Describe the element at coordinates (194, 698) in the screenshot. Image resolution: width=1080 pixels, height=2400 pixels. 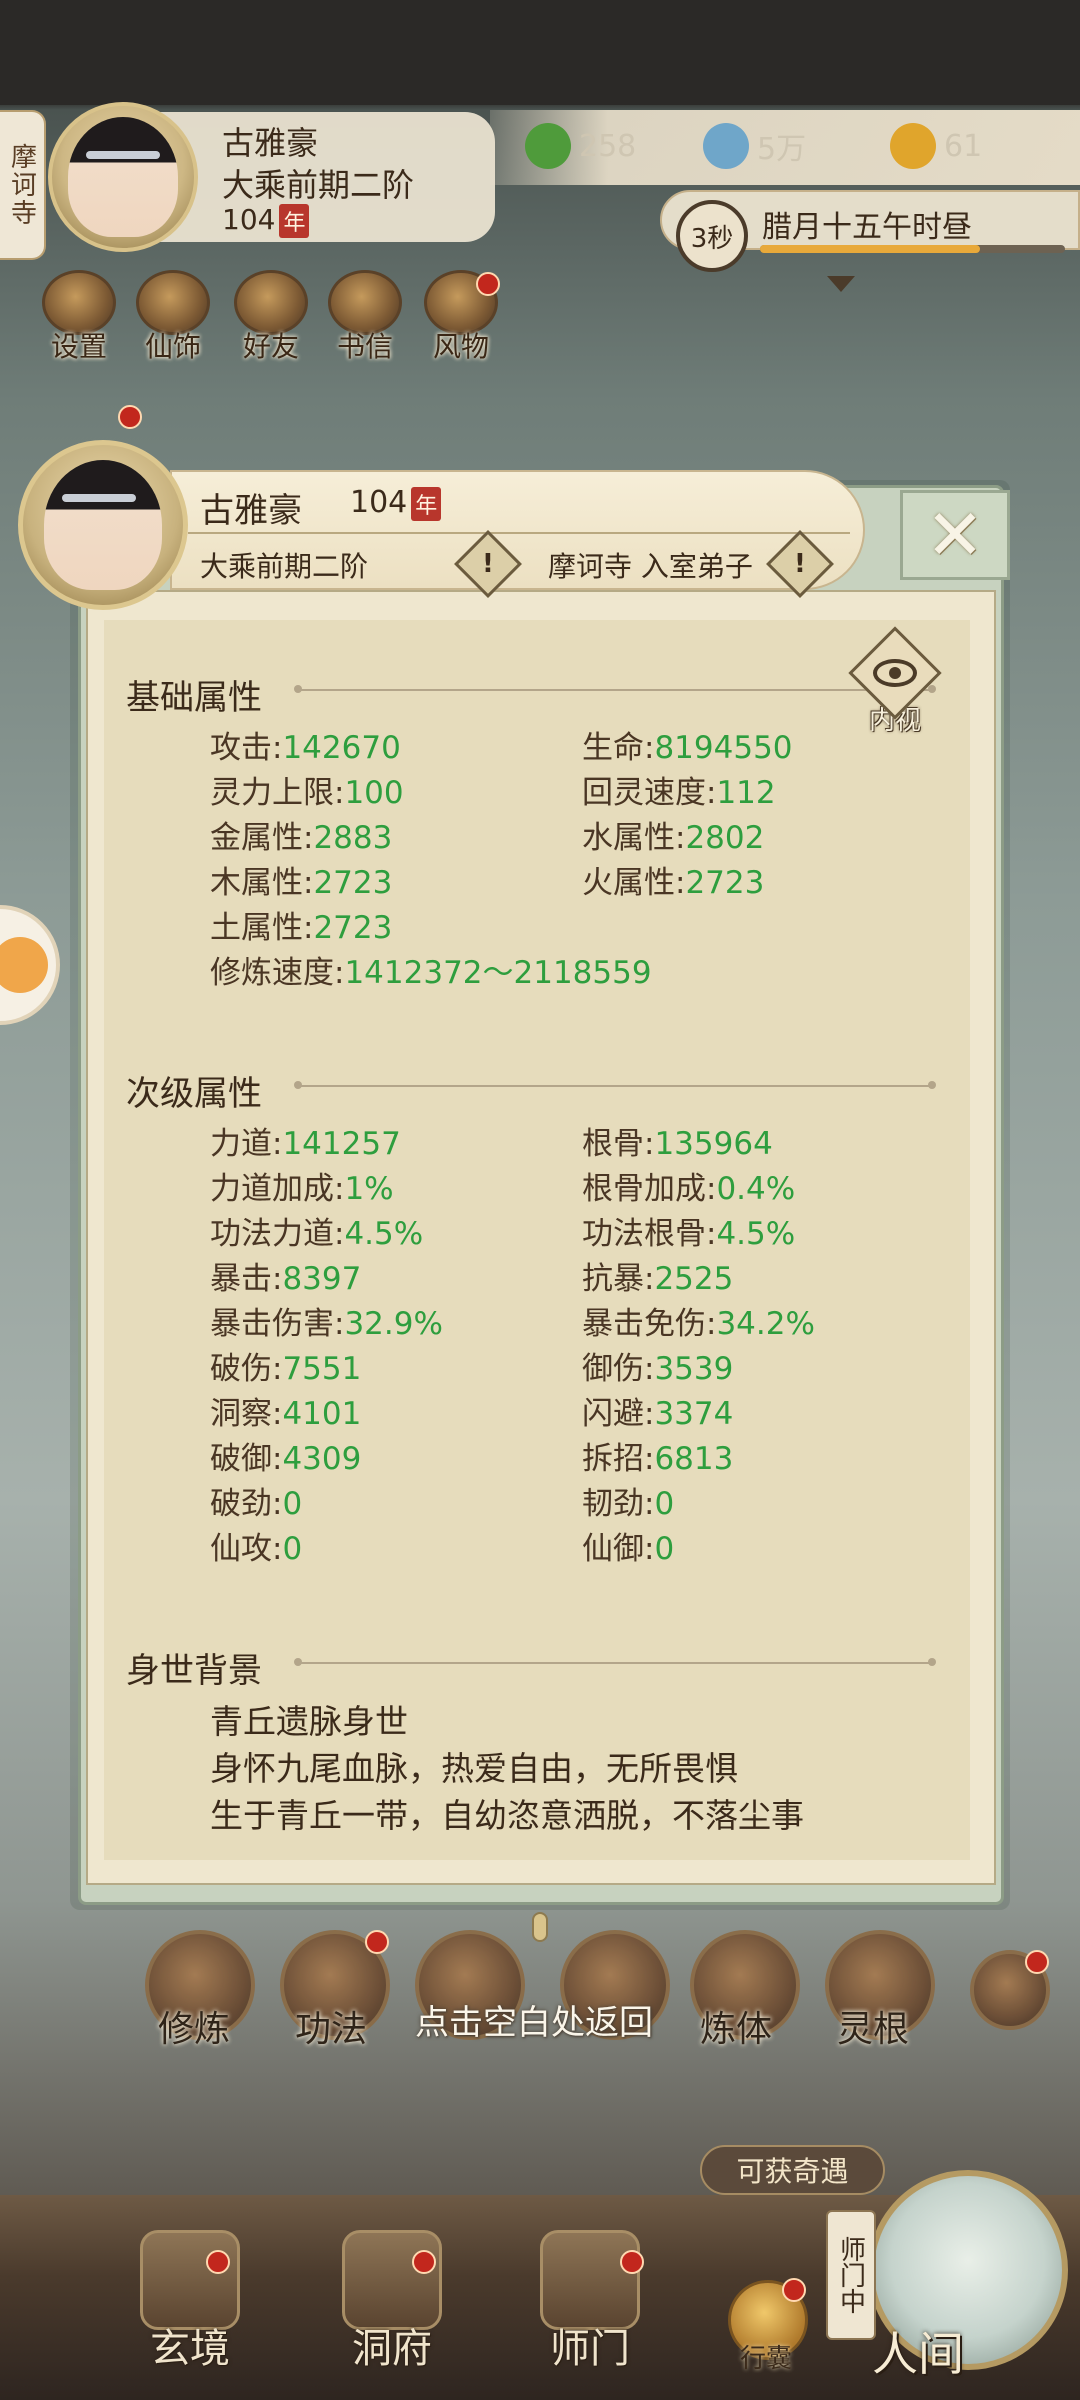
I see `basic-attributes-title: 基础属性` at that location.